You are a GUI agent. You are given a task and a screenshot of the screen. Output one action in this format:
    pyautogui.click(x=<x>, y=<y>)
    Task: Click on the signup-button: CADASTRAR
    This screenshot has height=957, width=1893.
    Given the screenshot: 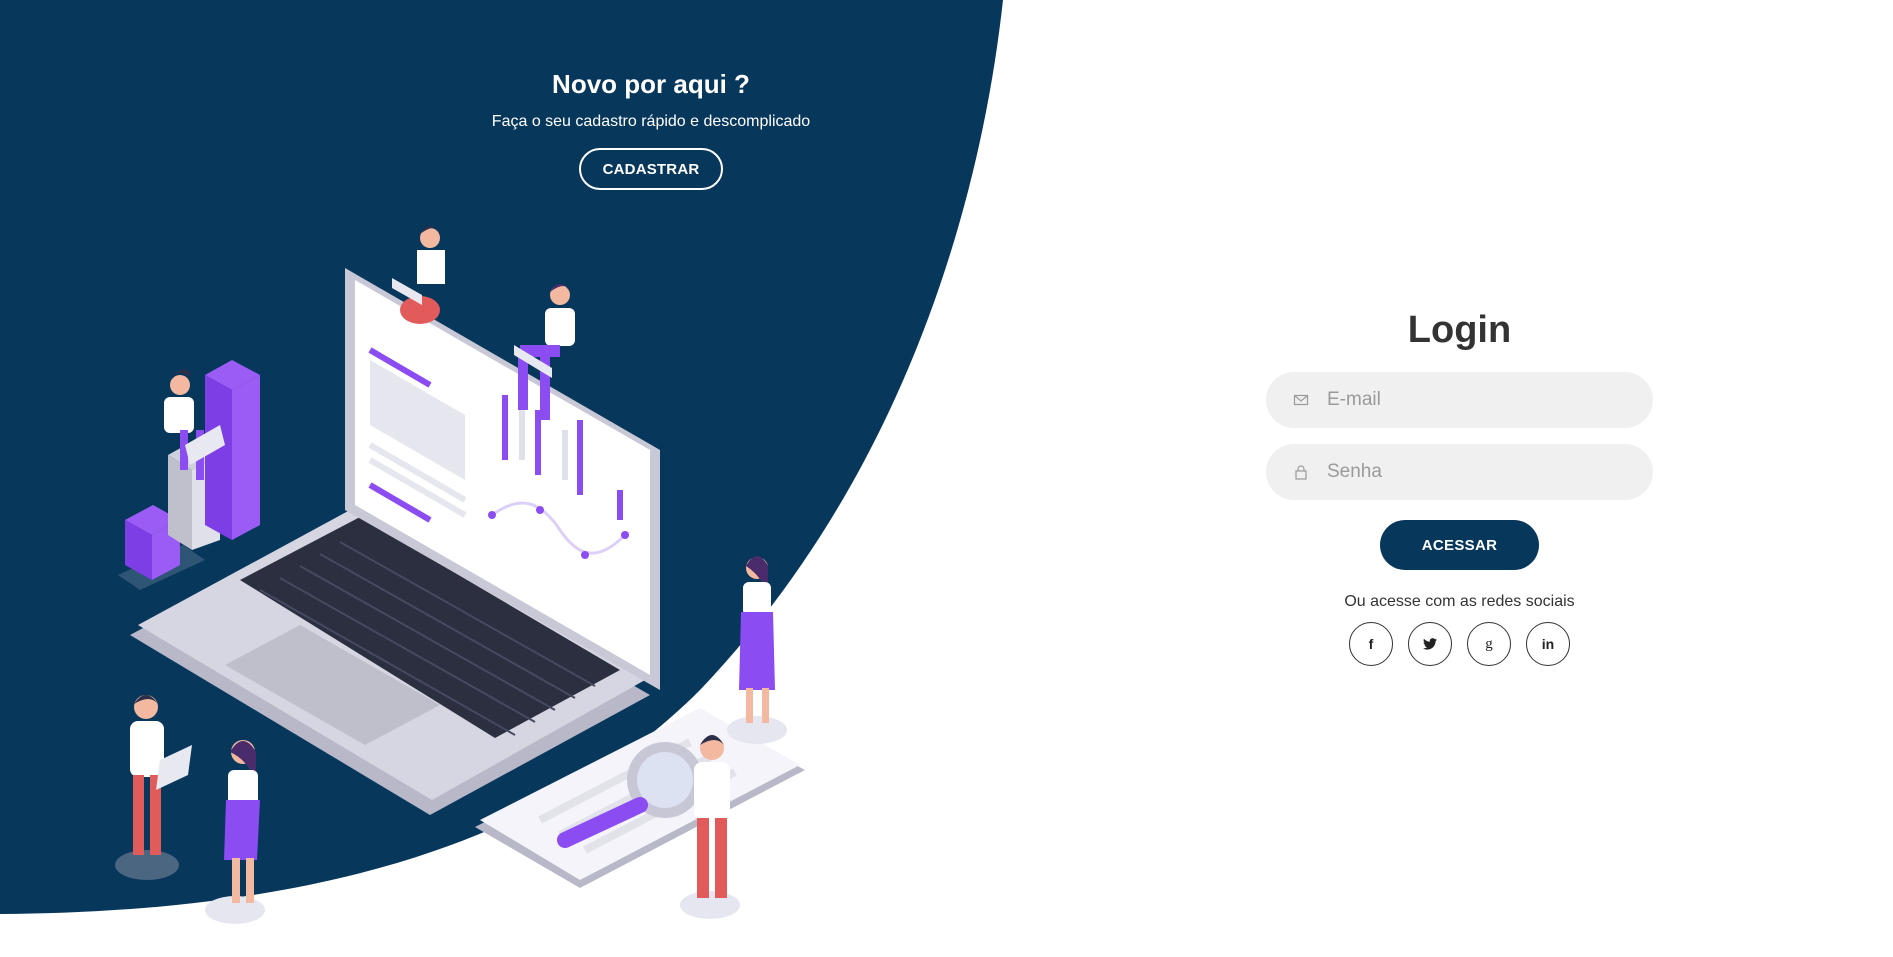 What is the action you would take?
    pyautogui.click(x=651, y=169)
    